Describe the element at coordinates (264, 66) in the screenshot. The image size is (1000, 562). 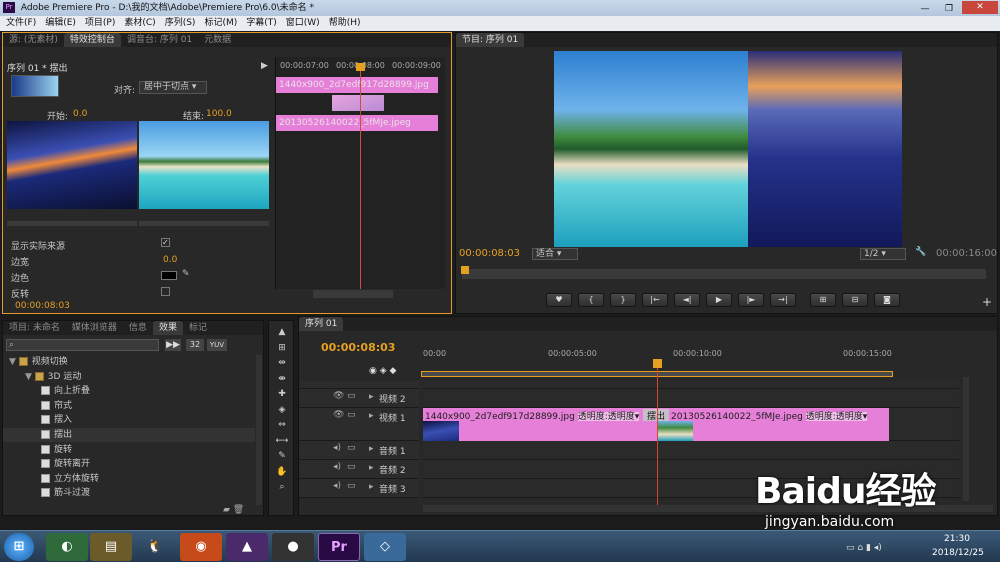
I see `play-preview-icon: ▶` at that location.